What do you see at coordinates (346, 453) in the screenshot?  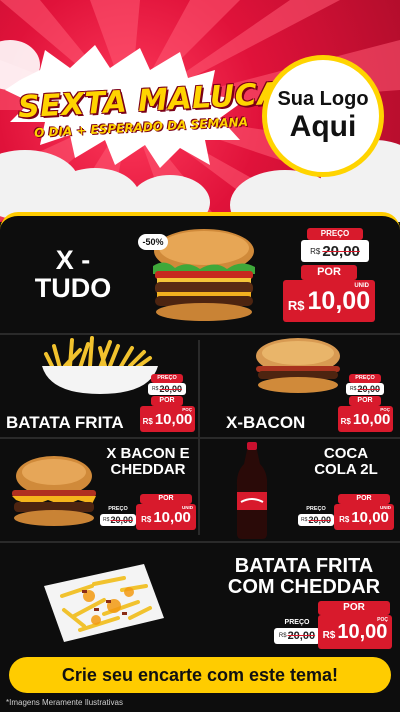 I see `product-name-line: COCA` at bounding box center [346, 453].